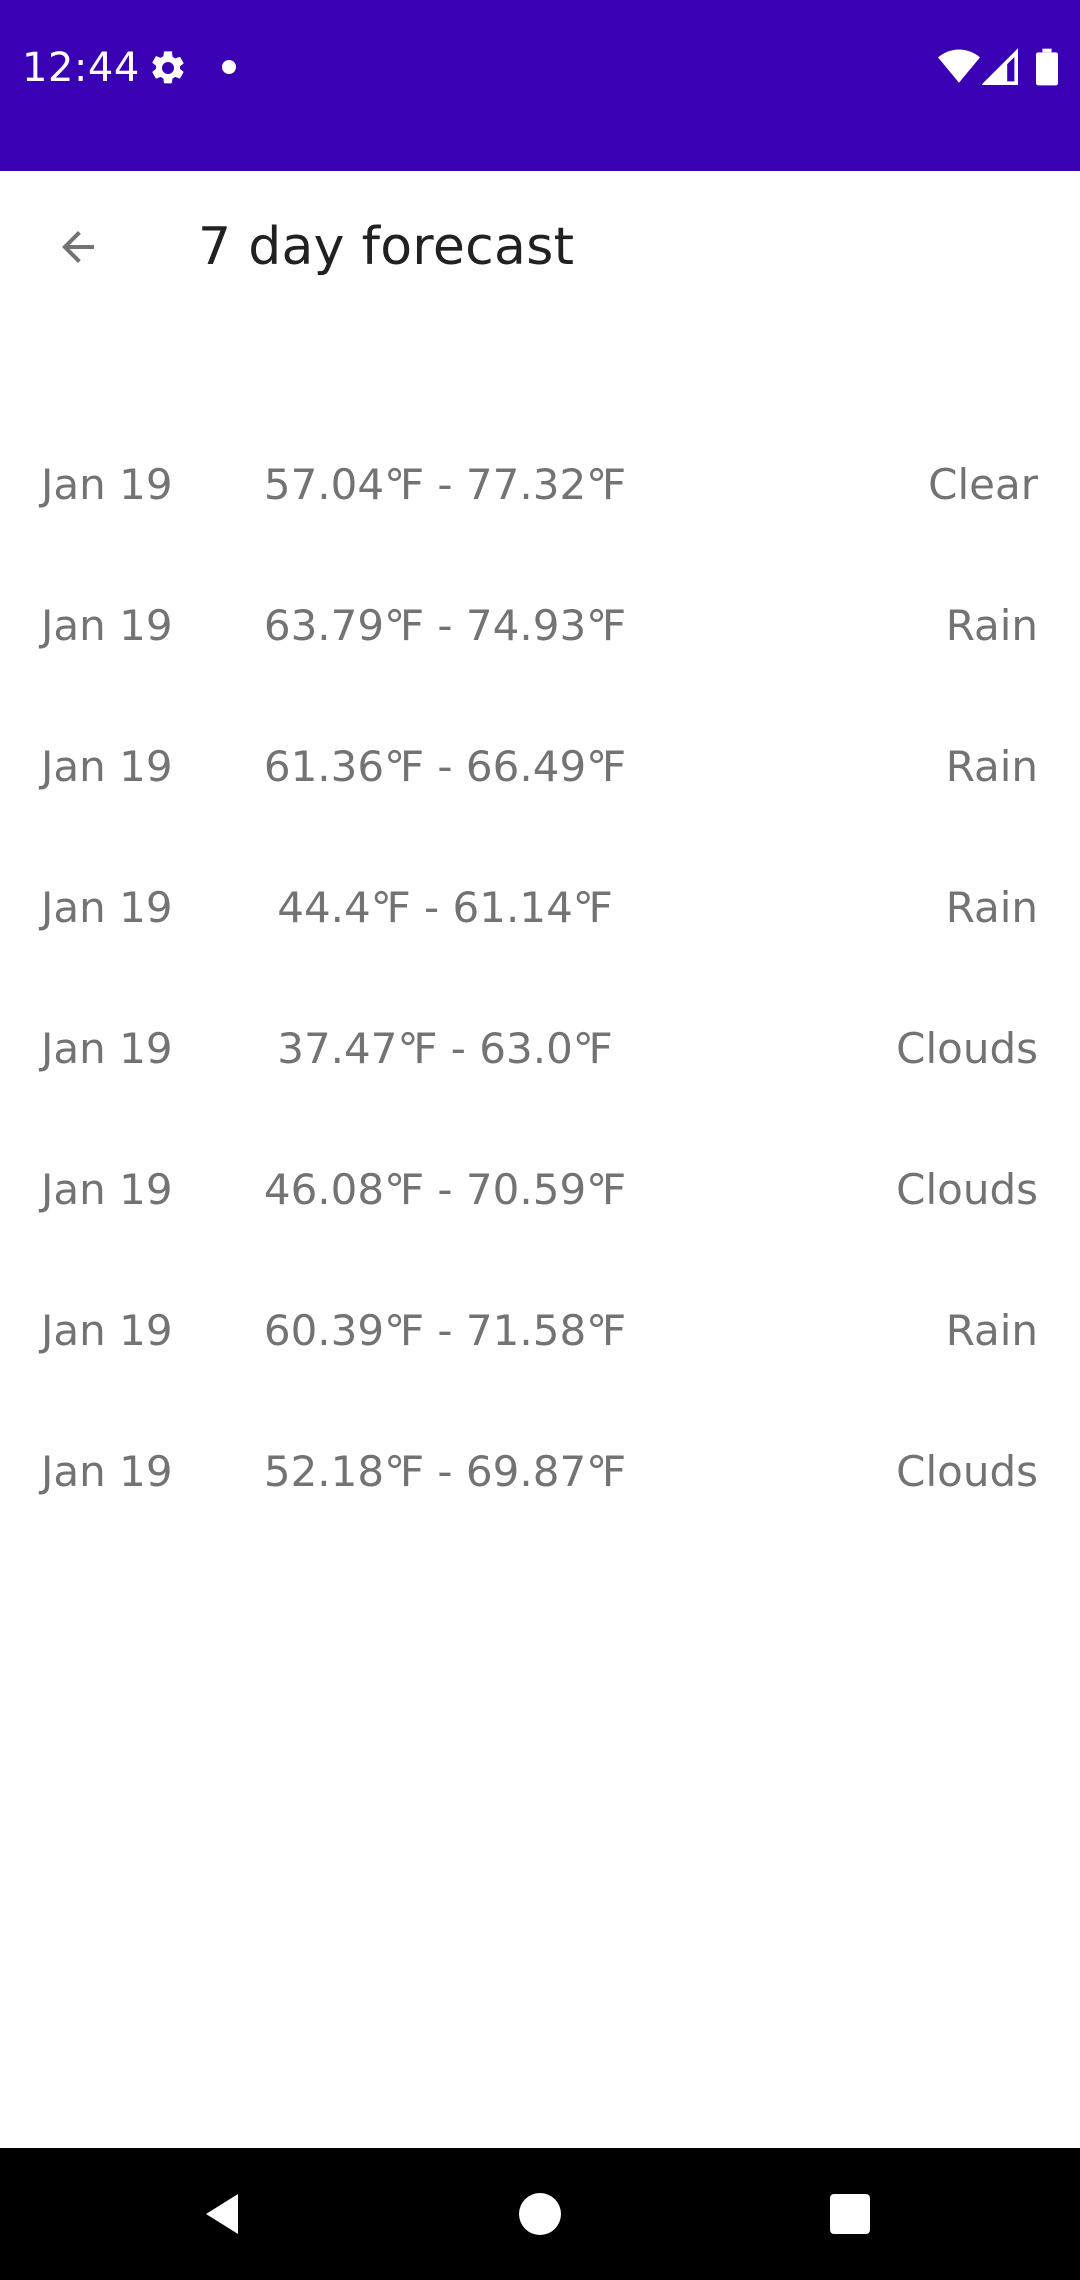  I want to click on forecast-row: Jan 19 52.18℉ - 69.87℉ Clouds, so click(540, 1467).